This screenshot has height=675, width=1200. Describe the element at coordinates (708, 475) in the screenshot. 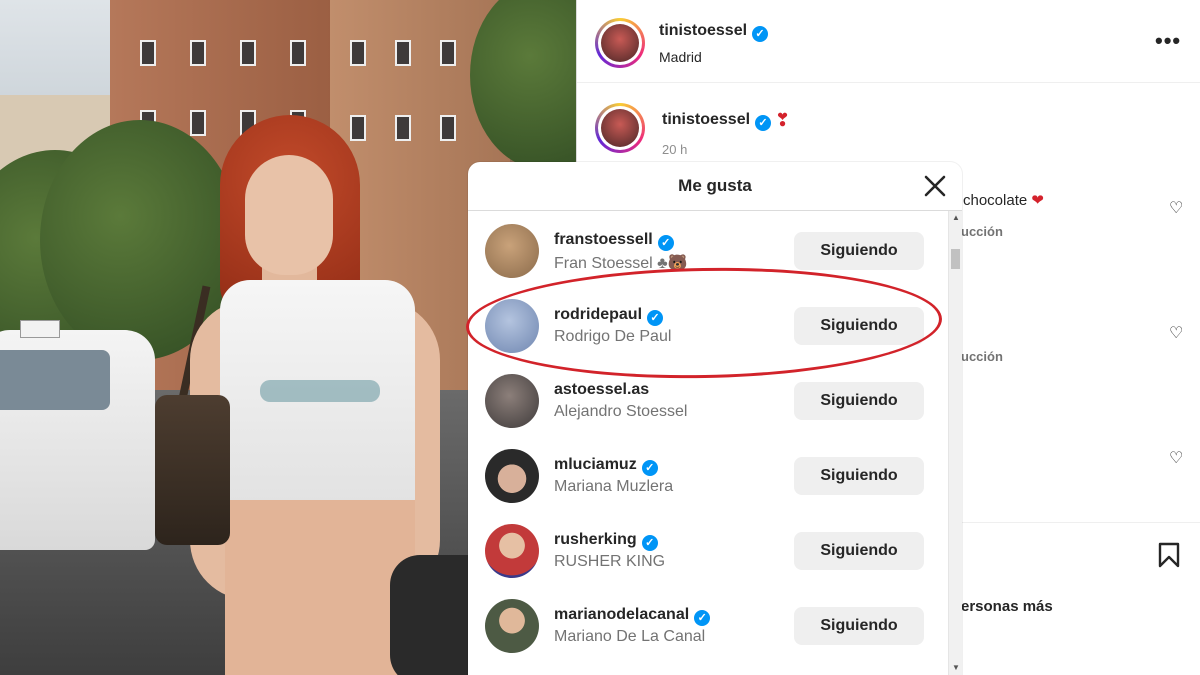

I see `list-item: mluciamuz ✓ Mariana Muzlera Siguiendo` at that location.